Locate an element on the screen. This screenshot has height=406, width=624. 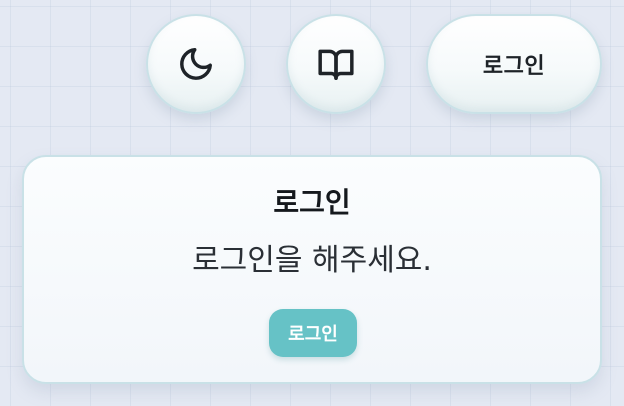
guide-button is located at coordinates (336, 64).